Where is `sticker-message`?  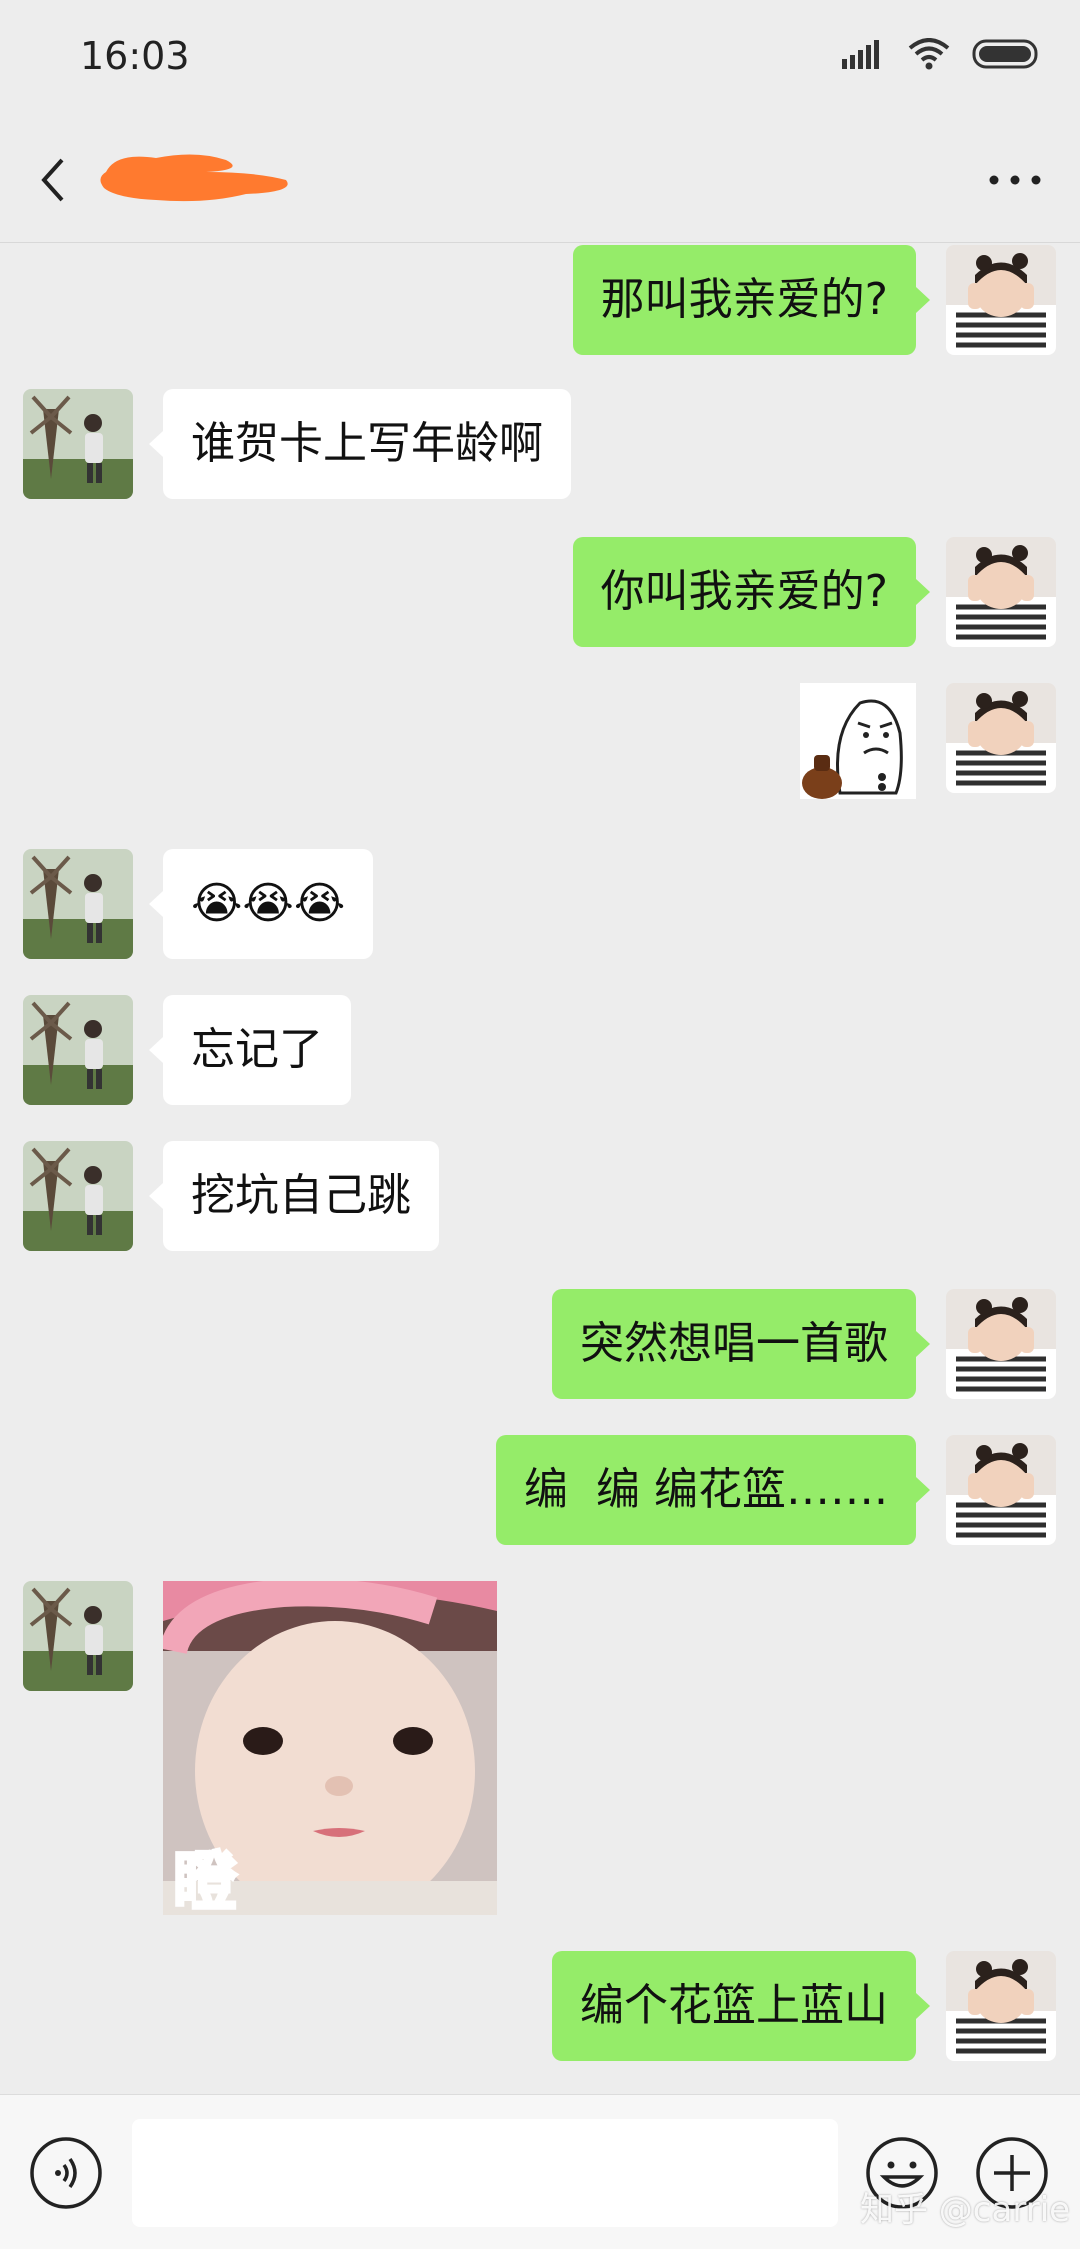
sticker-message is located at coordinates (858, 741).